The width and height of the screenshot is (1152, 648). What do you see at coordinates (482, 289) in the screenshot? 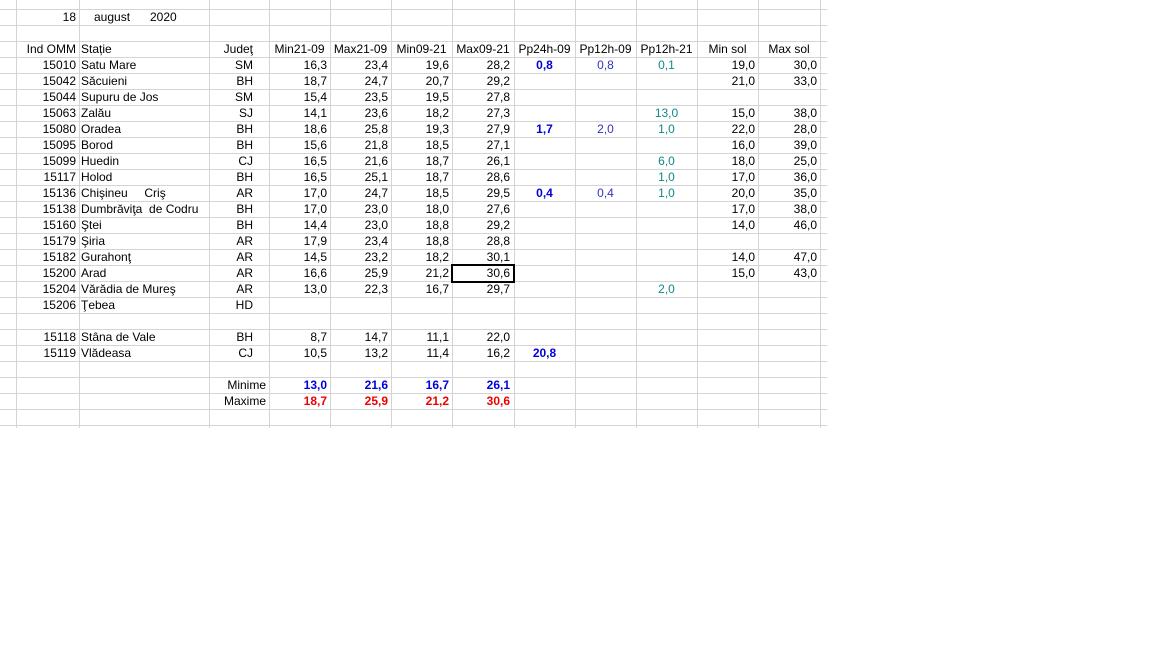
I see `cell-max0921: 29,7` at bounding box center [482, 289].